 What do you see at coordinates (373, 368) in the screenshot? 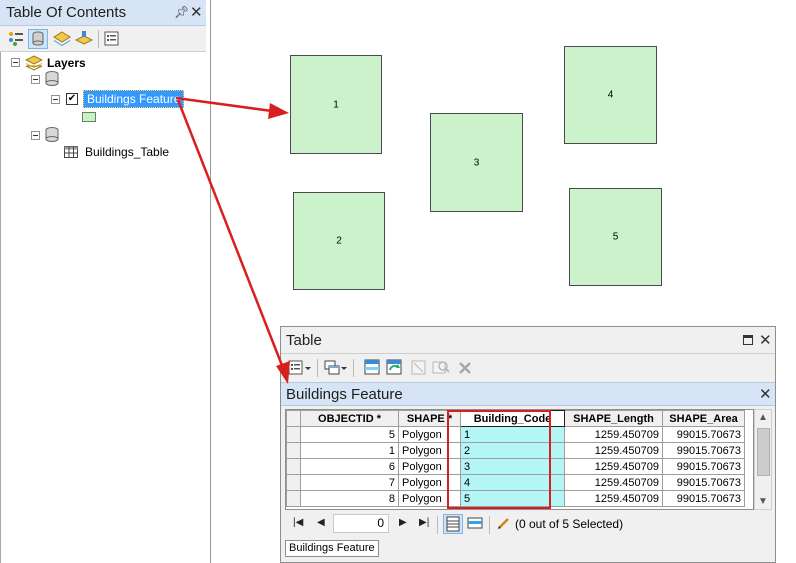
I see `select-by-attributes-icon` at bounding box center [373, 368].